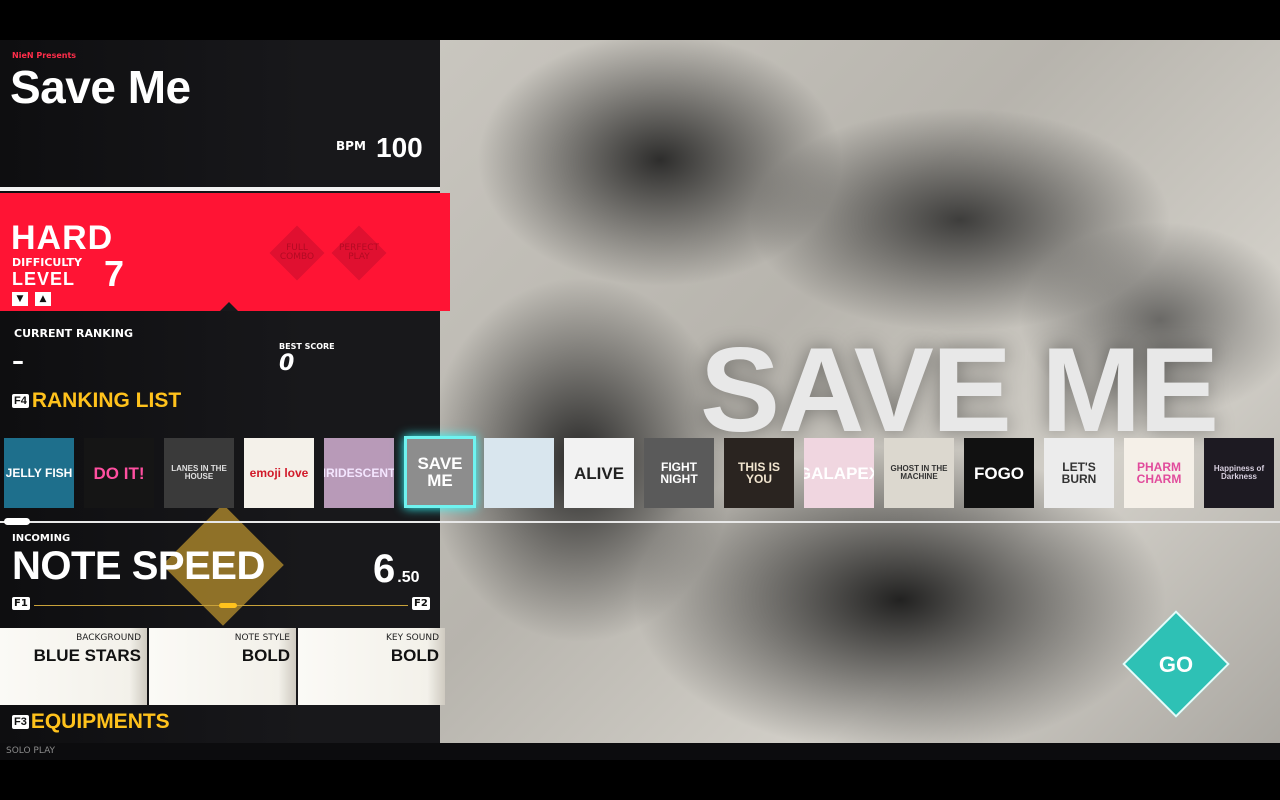 Image resolution: width=1280 pixels, height=800 pixels. Describe the element at coordinates (100, 87) in the screenshot. I see `song-title: Save Me` at that location.